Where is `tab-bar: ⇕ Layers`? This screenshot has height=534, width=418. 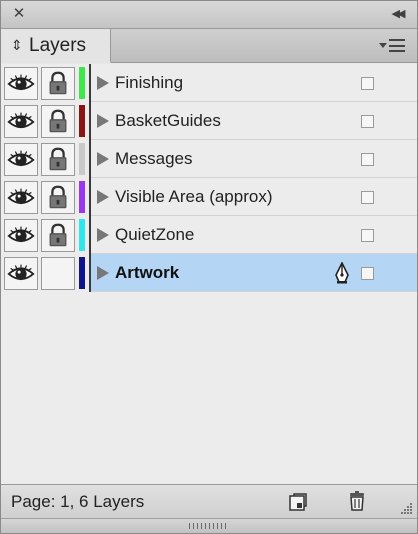 tab-bar: ⇕ Layers is located at coordinates (209, 46).